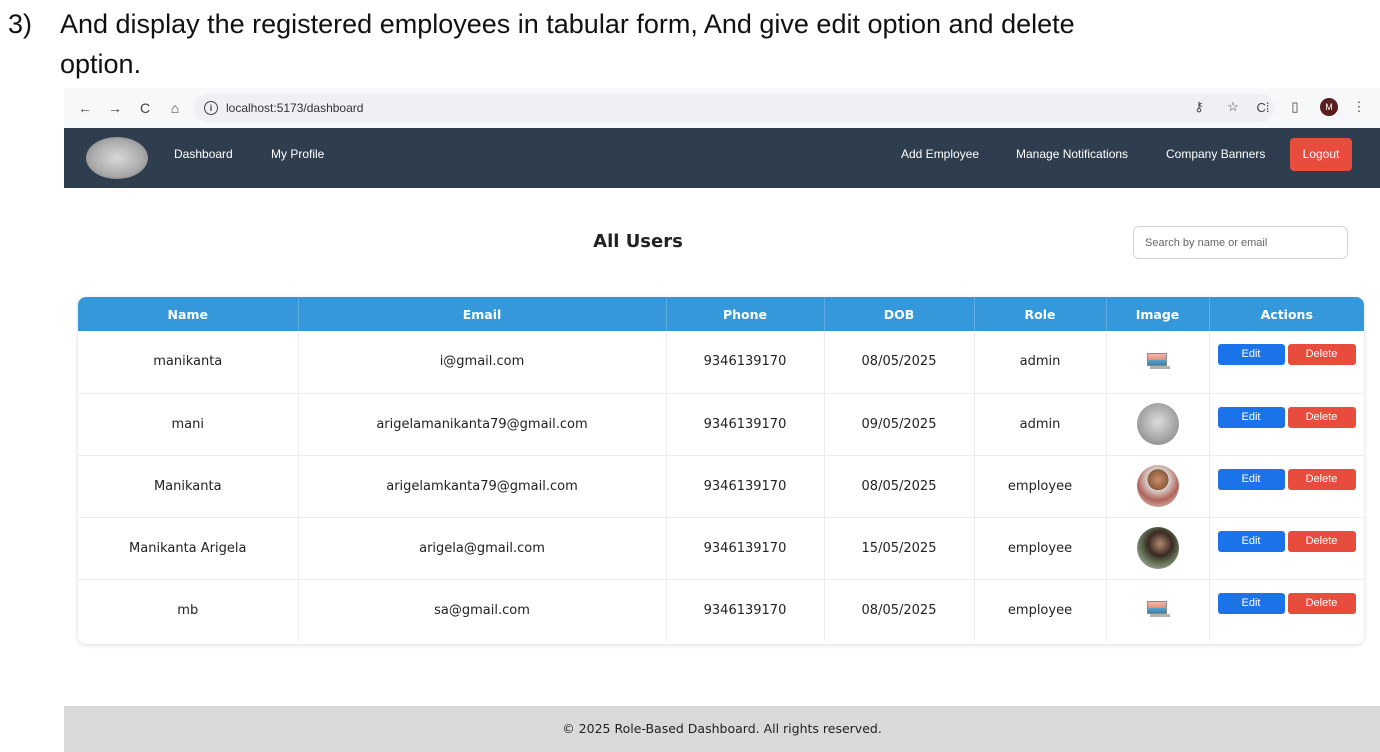 Image resolution: width=1380 pixels, height=752 pixels. What do you see at coordinates (20, 24) in the screenshot?
I see `instruction-number: 3)` at bounding box center [20, 24].